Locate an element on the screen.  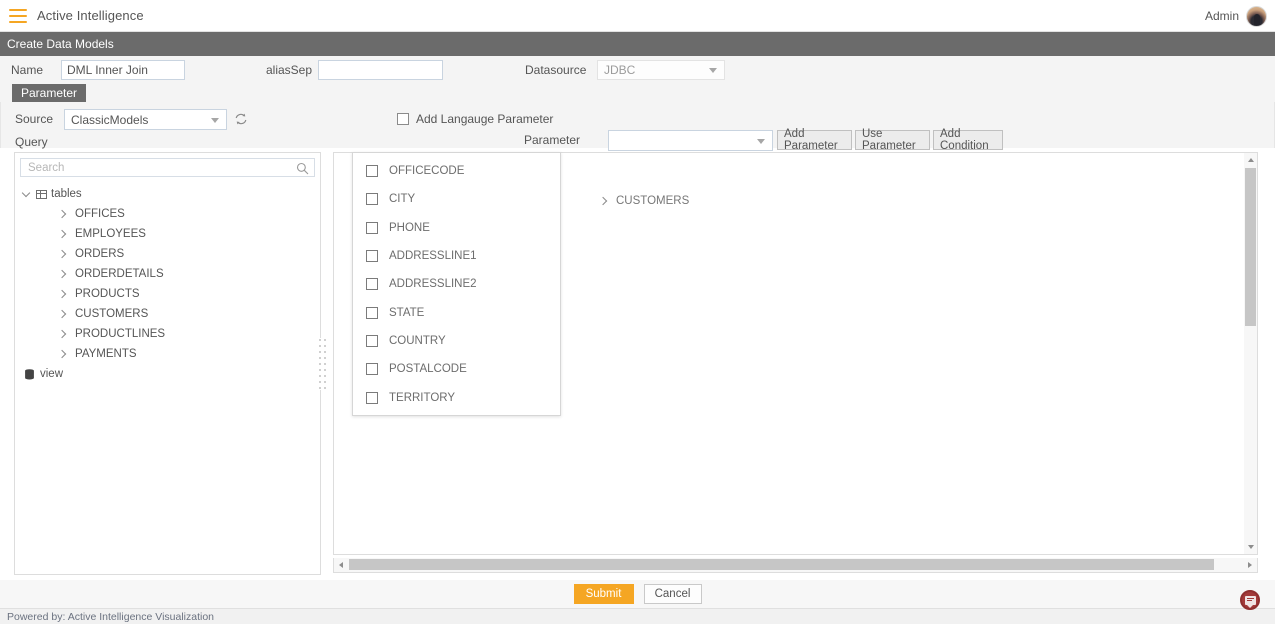
scroll-right-button is located at coordinates (1250, 564).